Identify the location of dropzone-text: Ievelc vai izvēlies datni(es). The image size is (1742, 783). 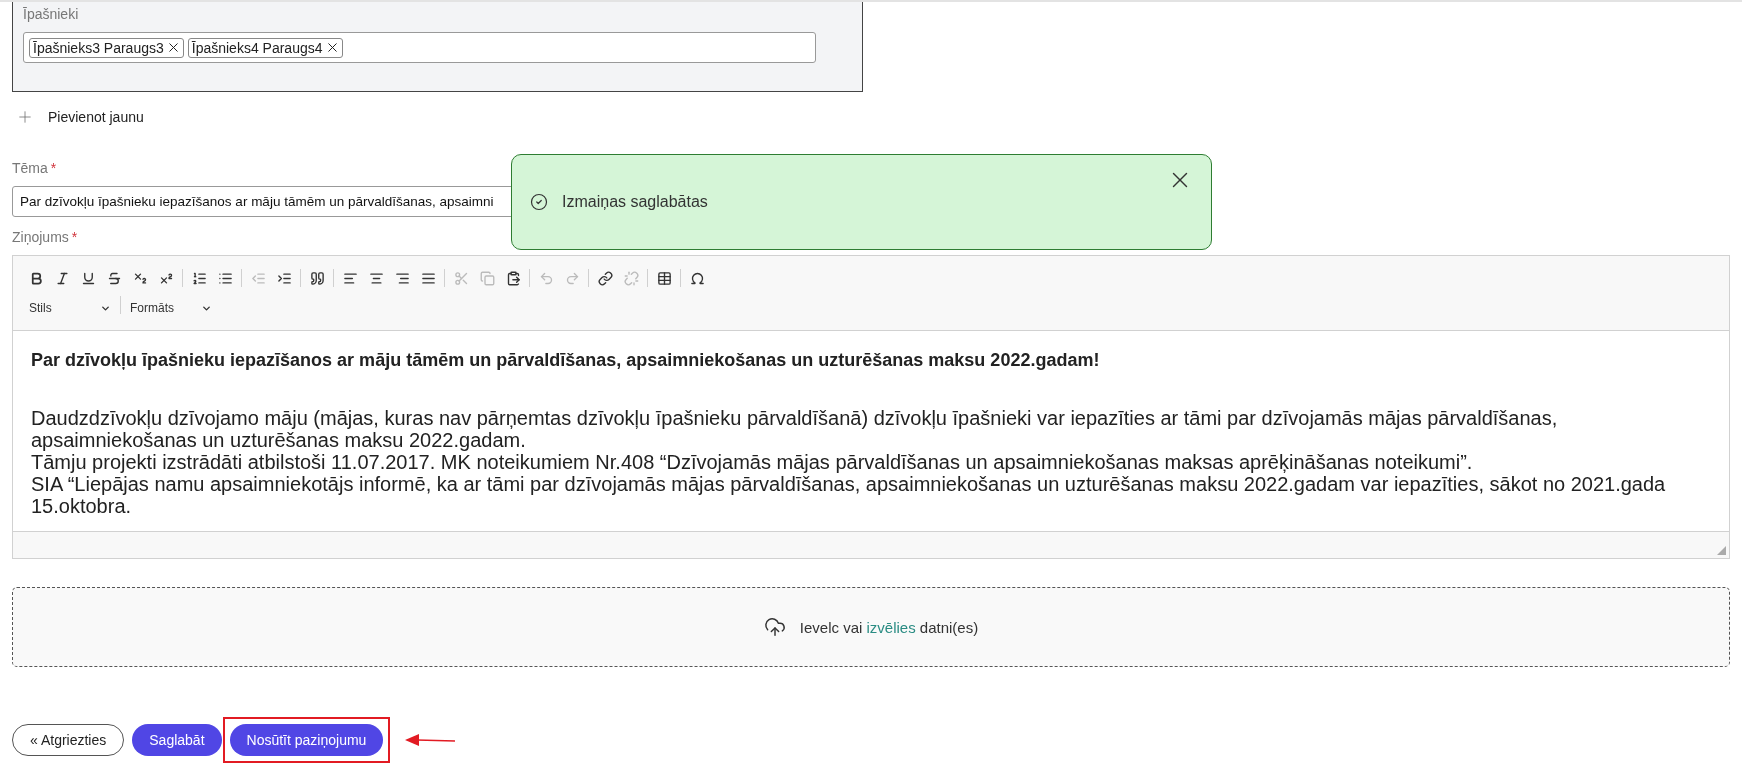
(889, 627).